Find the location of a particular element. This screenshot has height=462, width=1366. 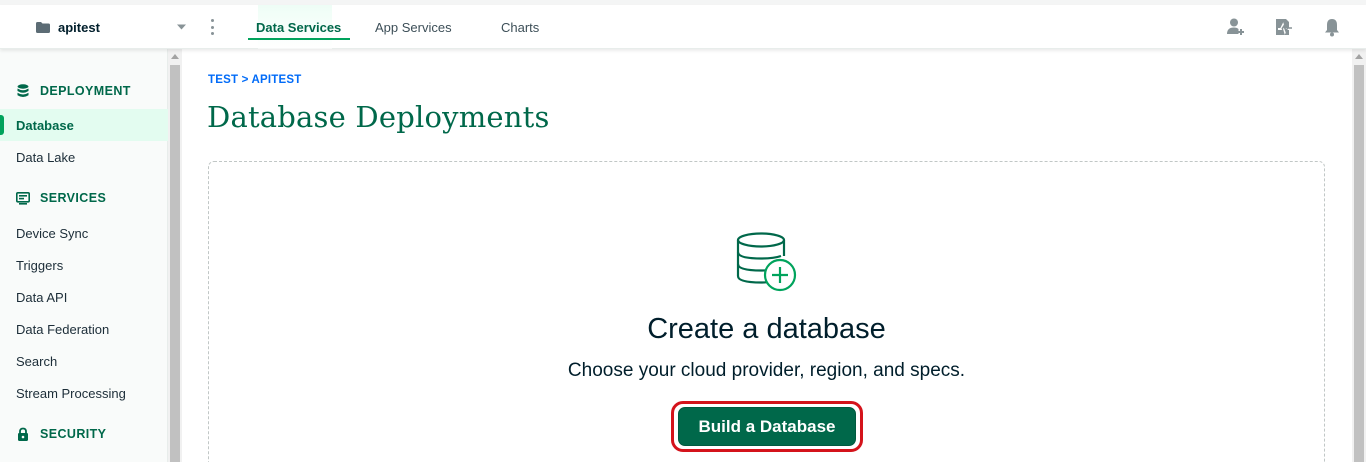

sidebar-section-label: SECURITY is located at coordinates (73, 434).